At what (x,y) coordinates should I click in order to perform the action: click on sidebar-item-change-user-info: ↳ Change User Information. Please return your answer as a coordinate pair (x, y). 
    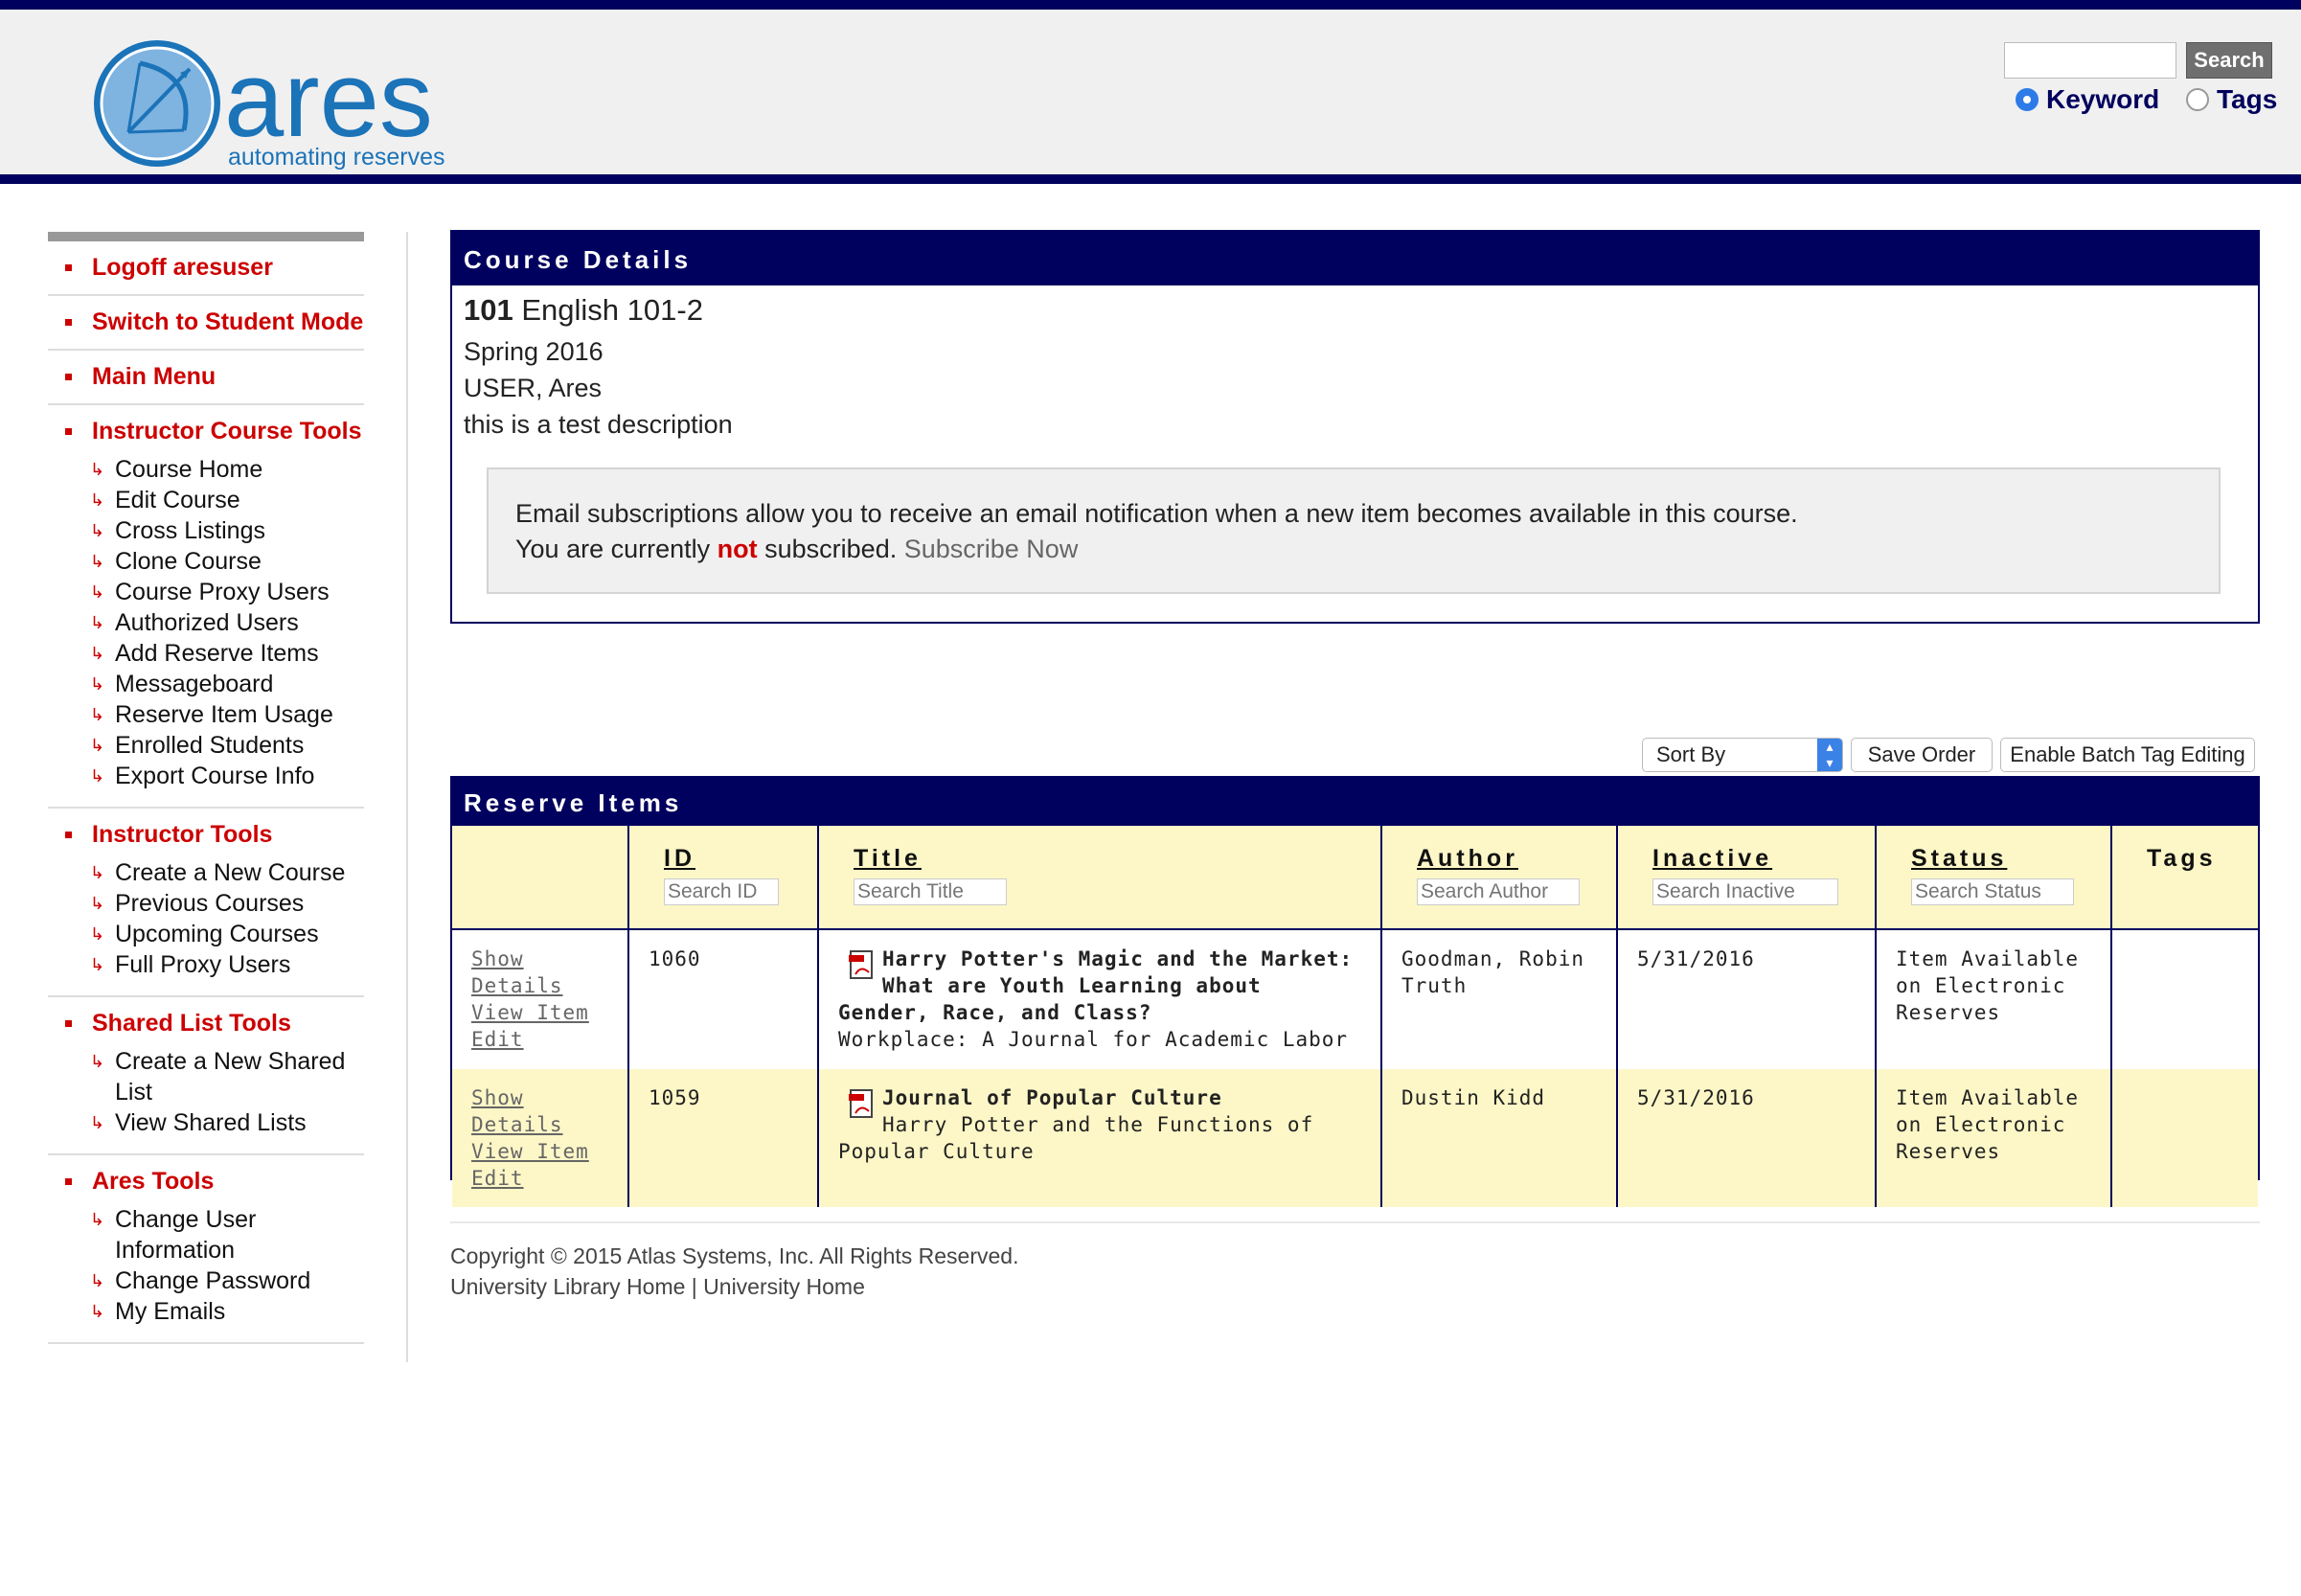
    Looking at the image, I should click on (206, 1234).